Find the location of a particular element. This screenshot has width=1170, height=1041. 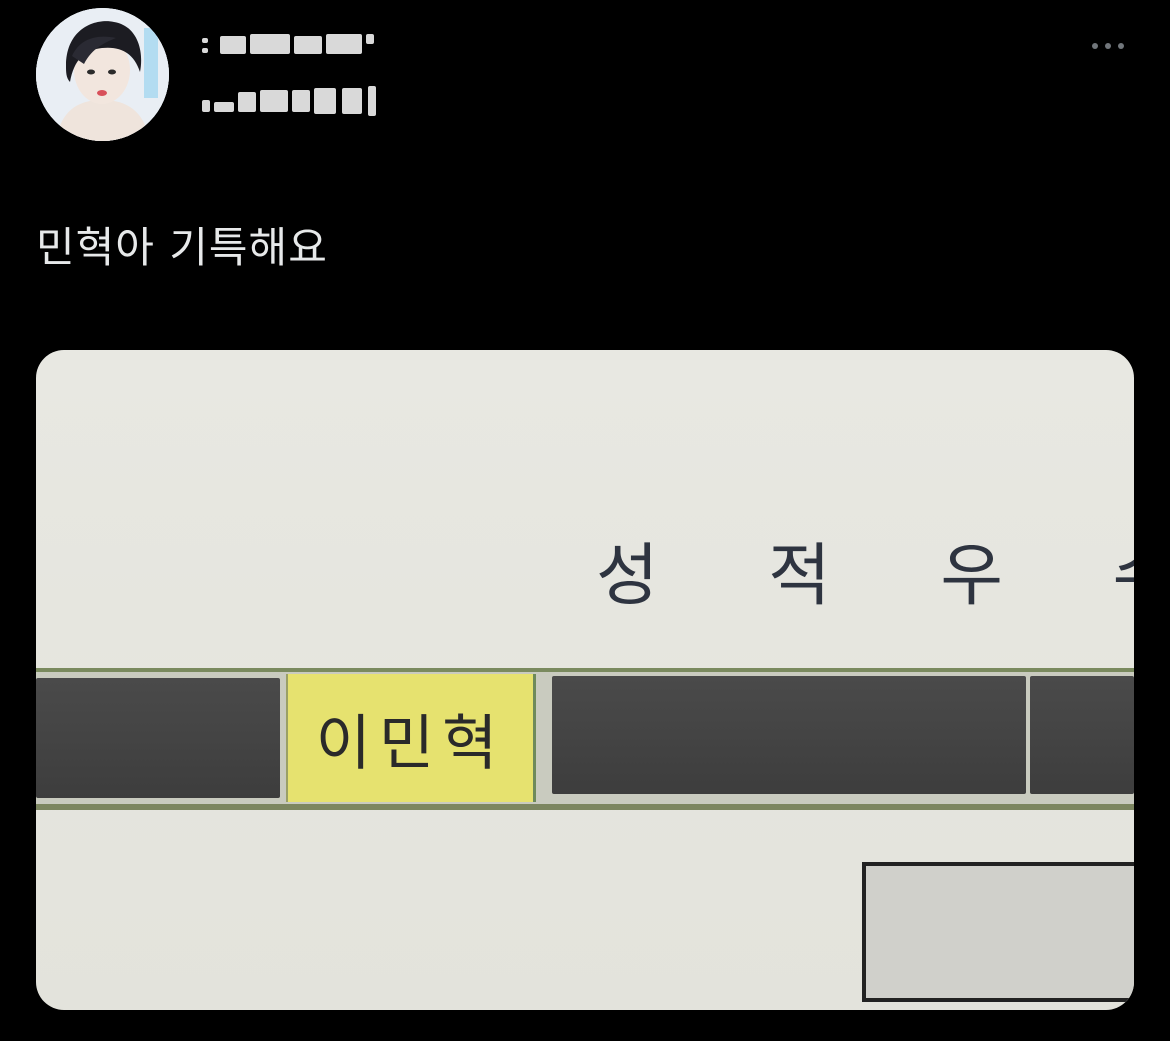

media-document-title: 성 적 우 수 자 is located at coordinates (865, 576).